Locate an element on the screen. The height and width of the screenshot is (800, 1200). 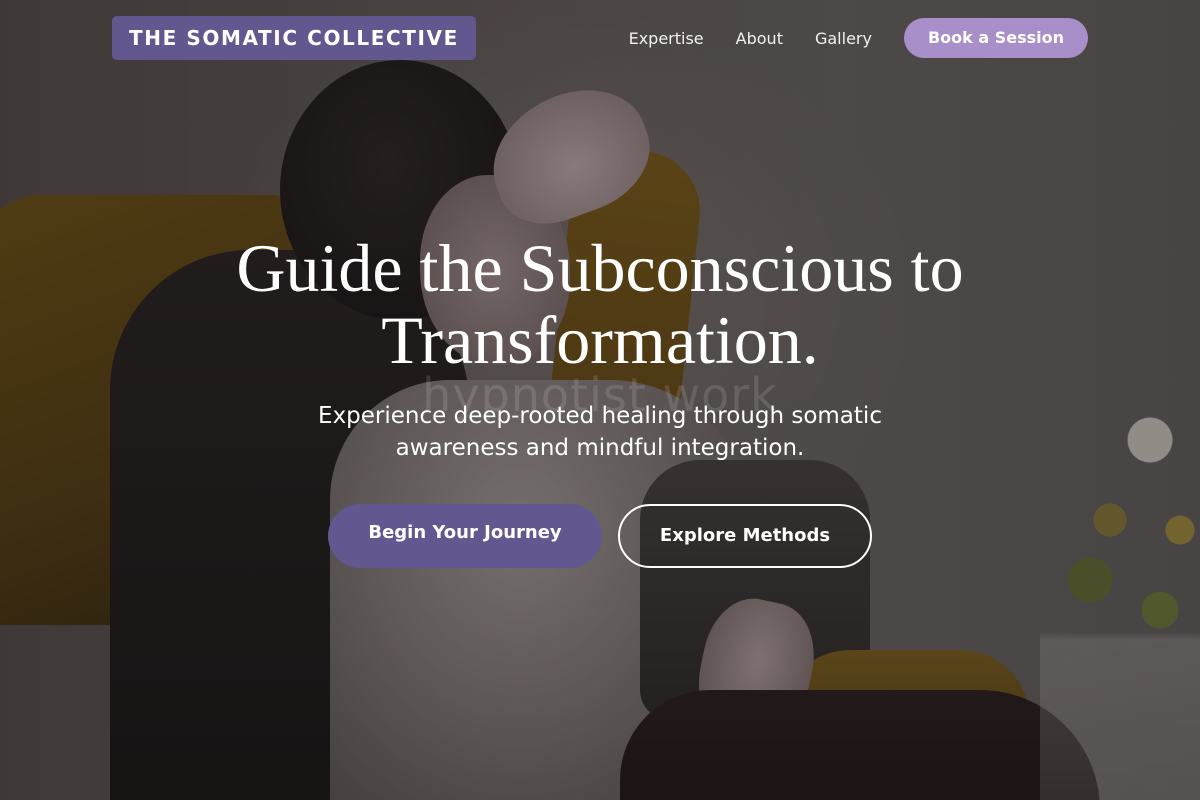
book-session-button: Book a Session is located at coordinates (995, 38).